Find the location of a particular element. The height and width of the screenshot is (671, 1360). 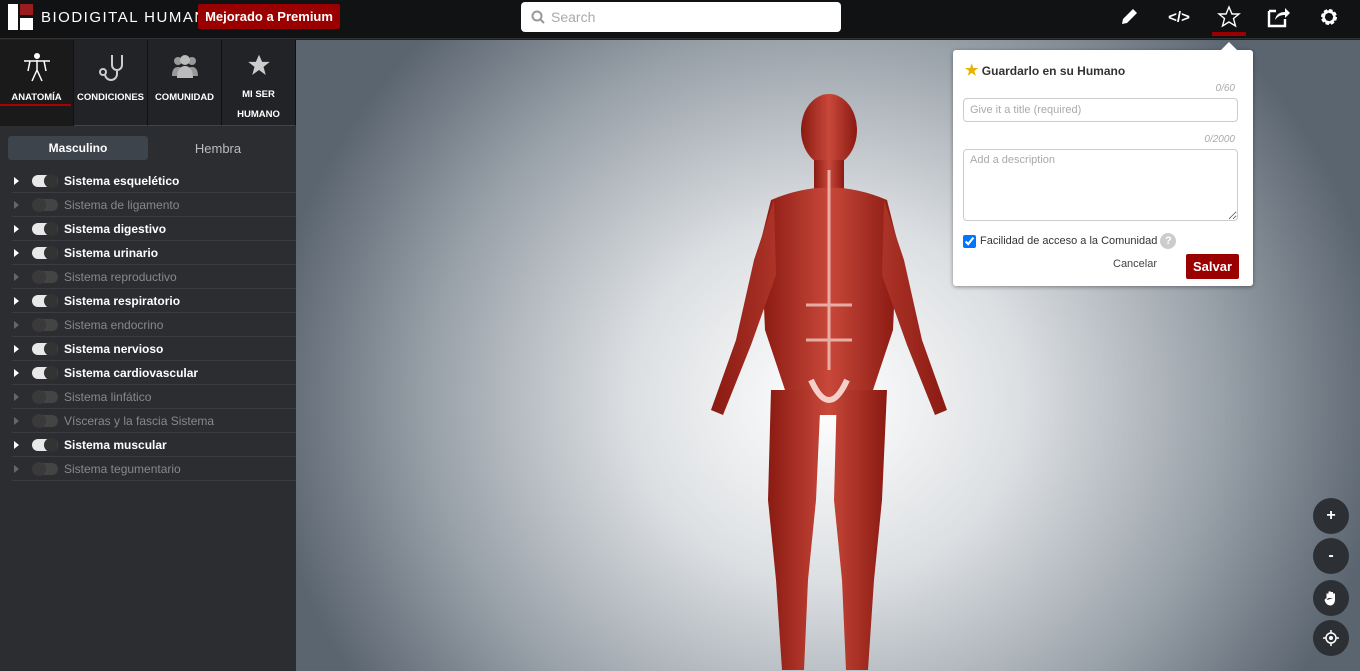

system-row: Sistema esquelético is located at coordinates (154, 181).